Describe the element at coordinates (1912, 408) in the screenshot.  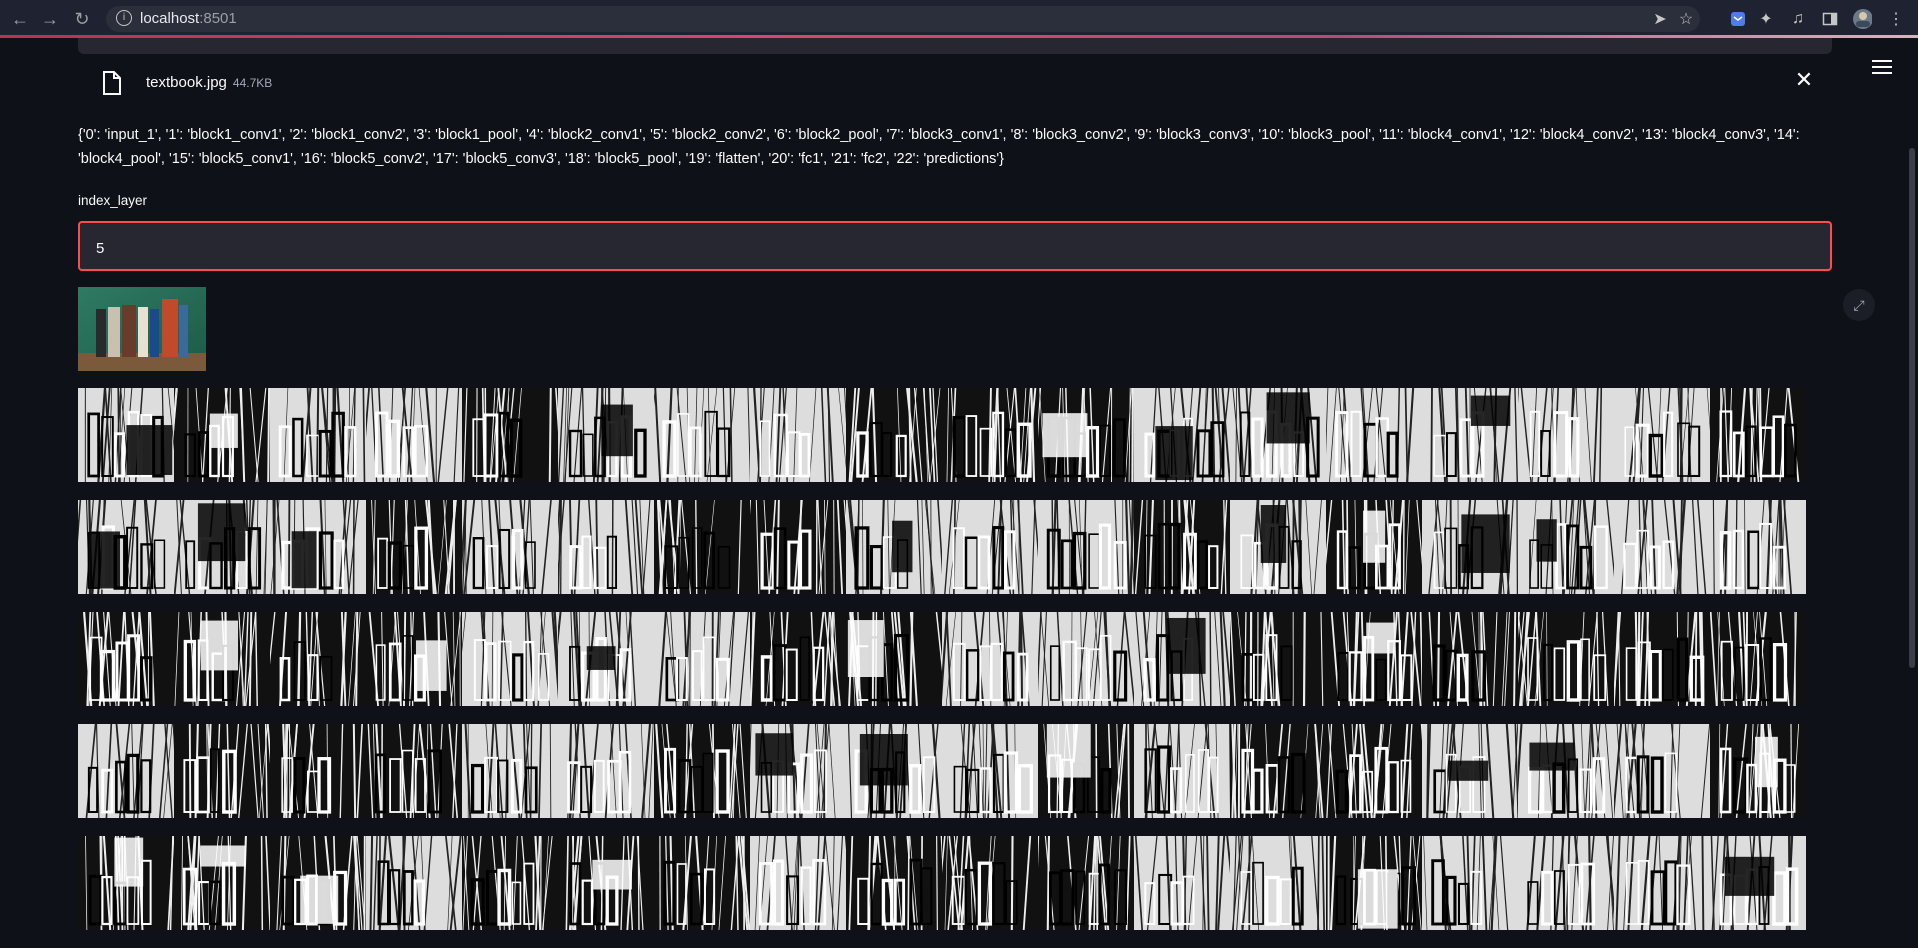
I see `scrollbar-thumb` at that location.